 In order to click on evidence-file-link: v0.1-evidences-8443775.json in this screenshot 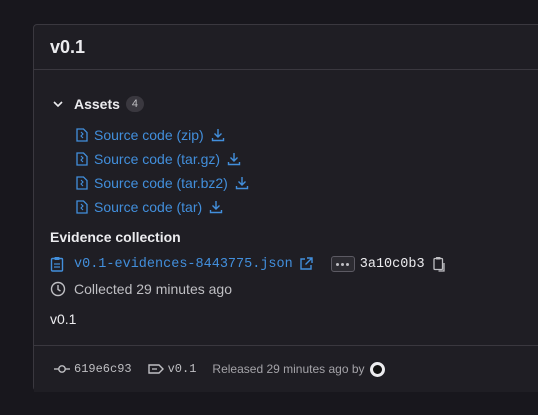, I will do `click(183, 264)`.